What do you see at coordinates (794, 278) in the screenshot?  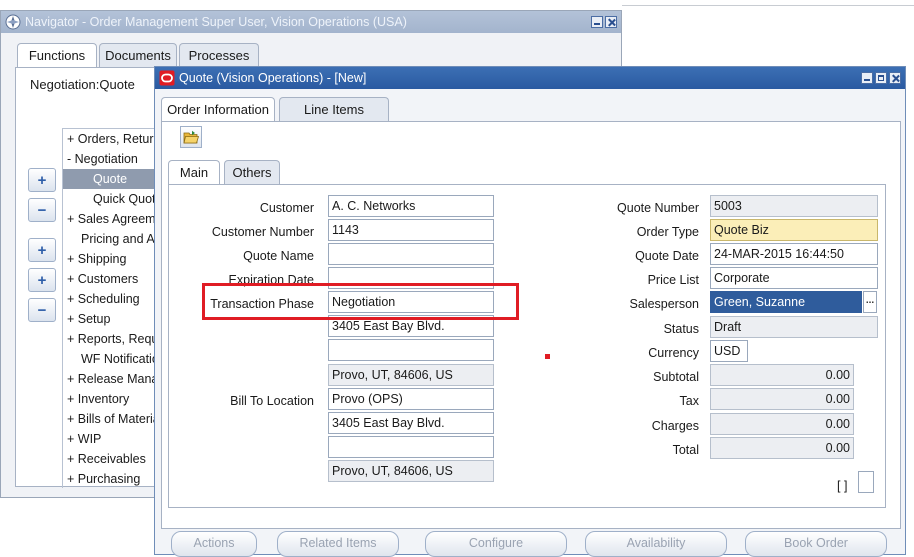 I see `price-list-field: Corporate` at bounding box center [794, 278].